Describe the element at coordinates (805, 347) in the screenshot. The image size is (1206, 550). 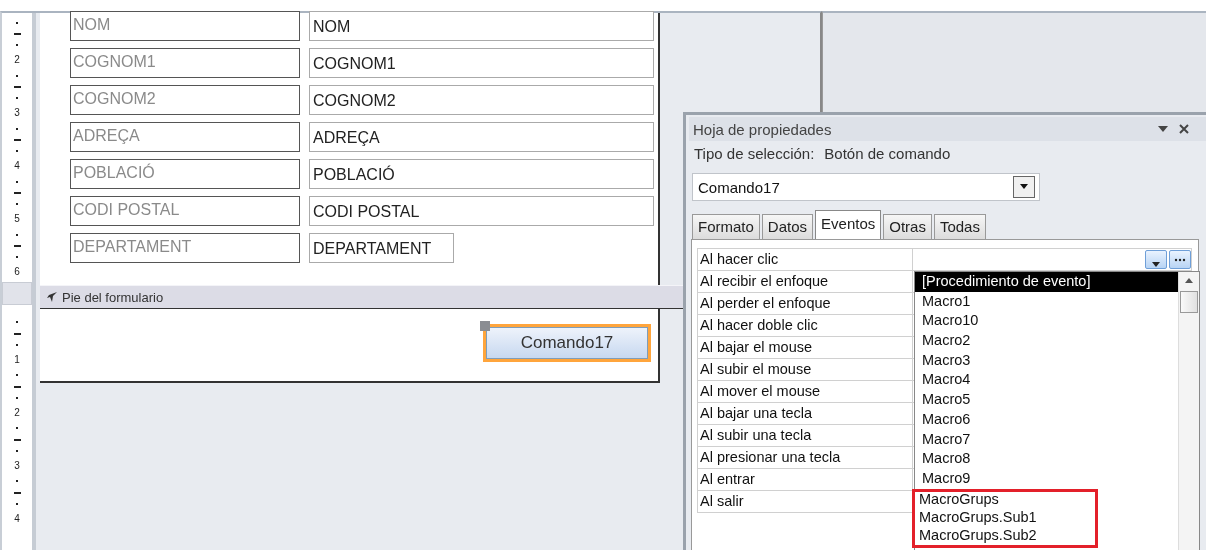
I see `property-name: Al bajar el mouse` at that location.